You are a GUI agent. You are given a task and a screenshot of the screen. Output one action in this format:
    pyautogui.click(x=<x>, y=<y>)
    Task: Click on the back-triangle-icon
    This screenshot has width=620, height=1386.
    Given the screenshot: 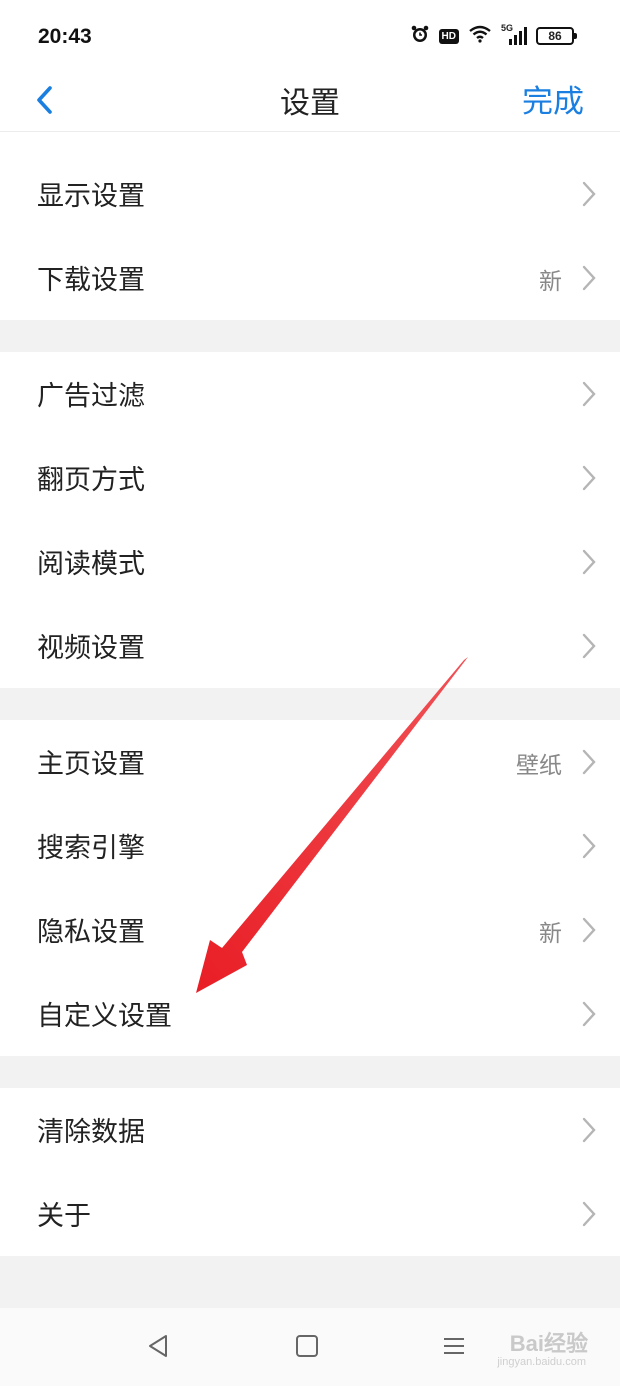 What is the action you would take?
    pyautogui.click(x=158, y=1346)
    